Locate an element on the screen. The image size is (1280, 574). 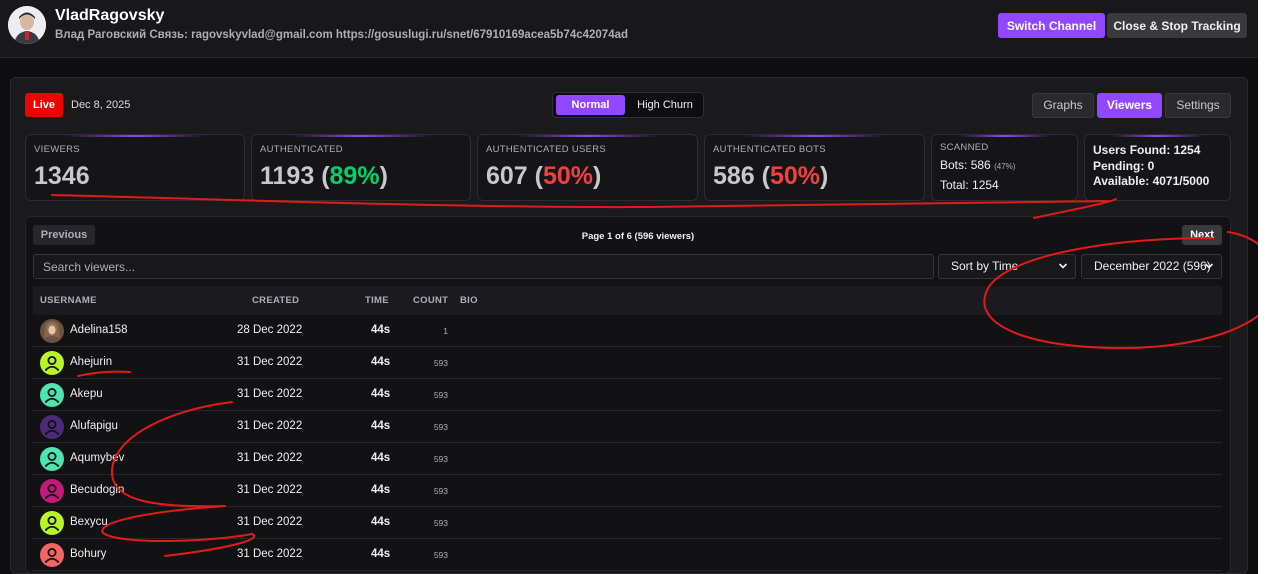
tab-graphs: Graphs is located at coordinates (1063, 105).